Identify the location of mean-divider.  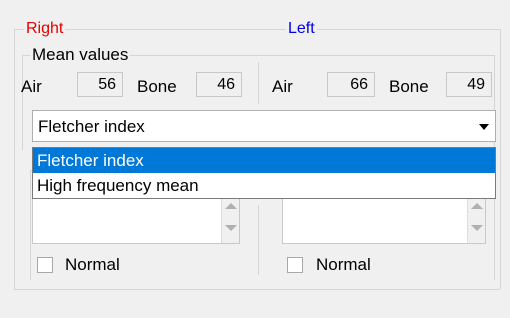
(258, 83).